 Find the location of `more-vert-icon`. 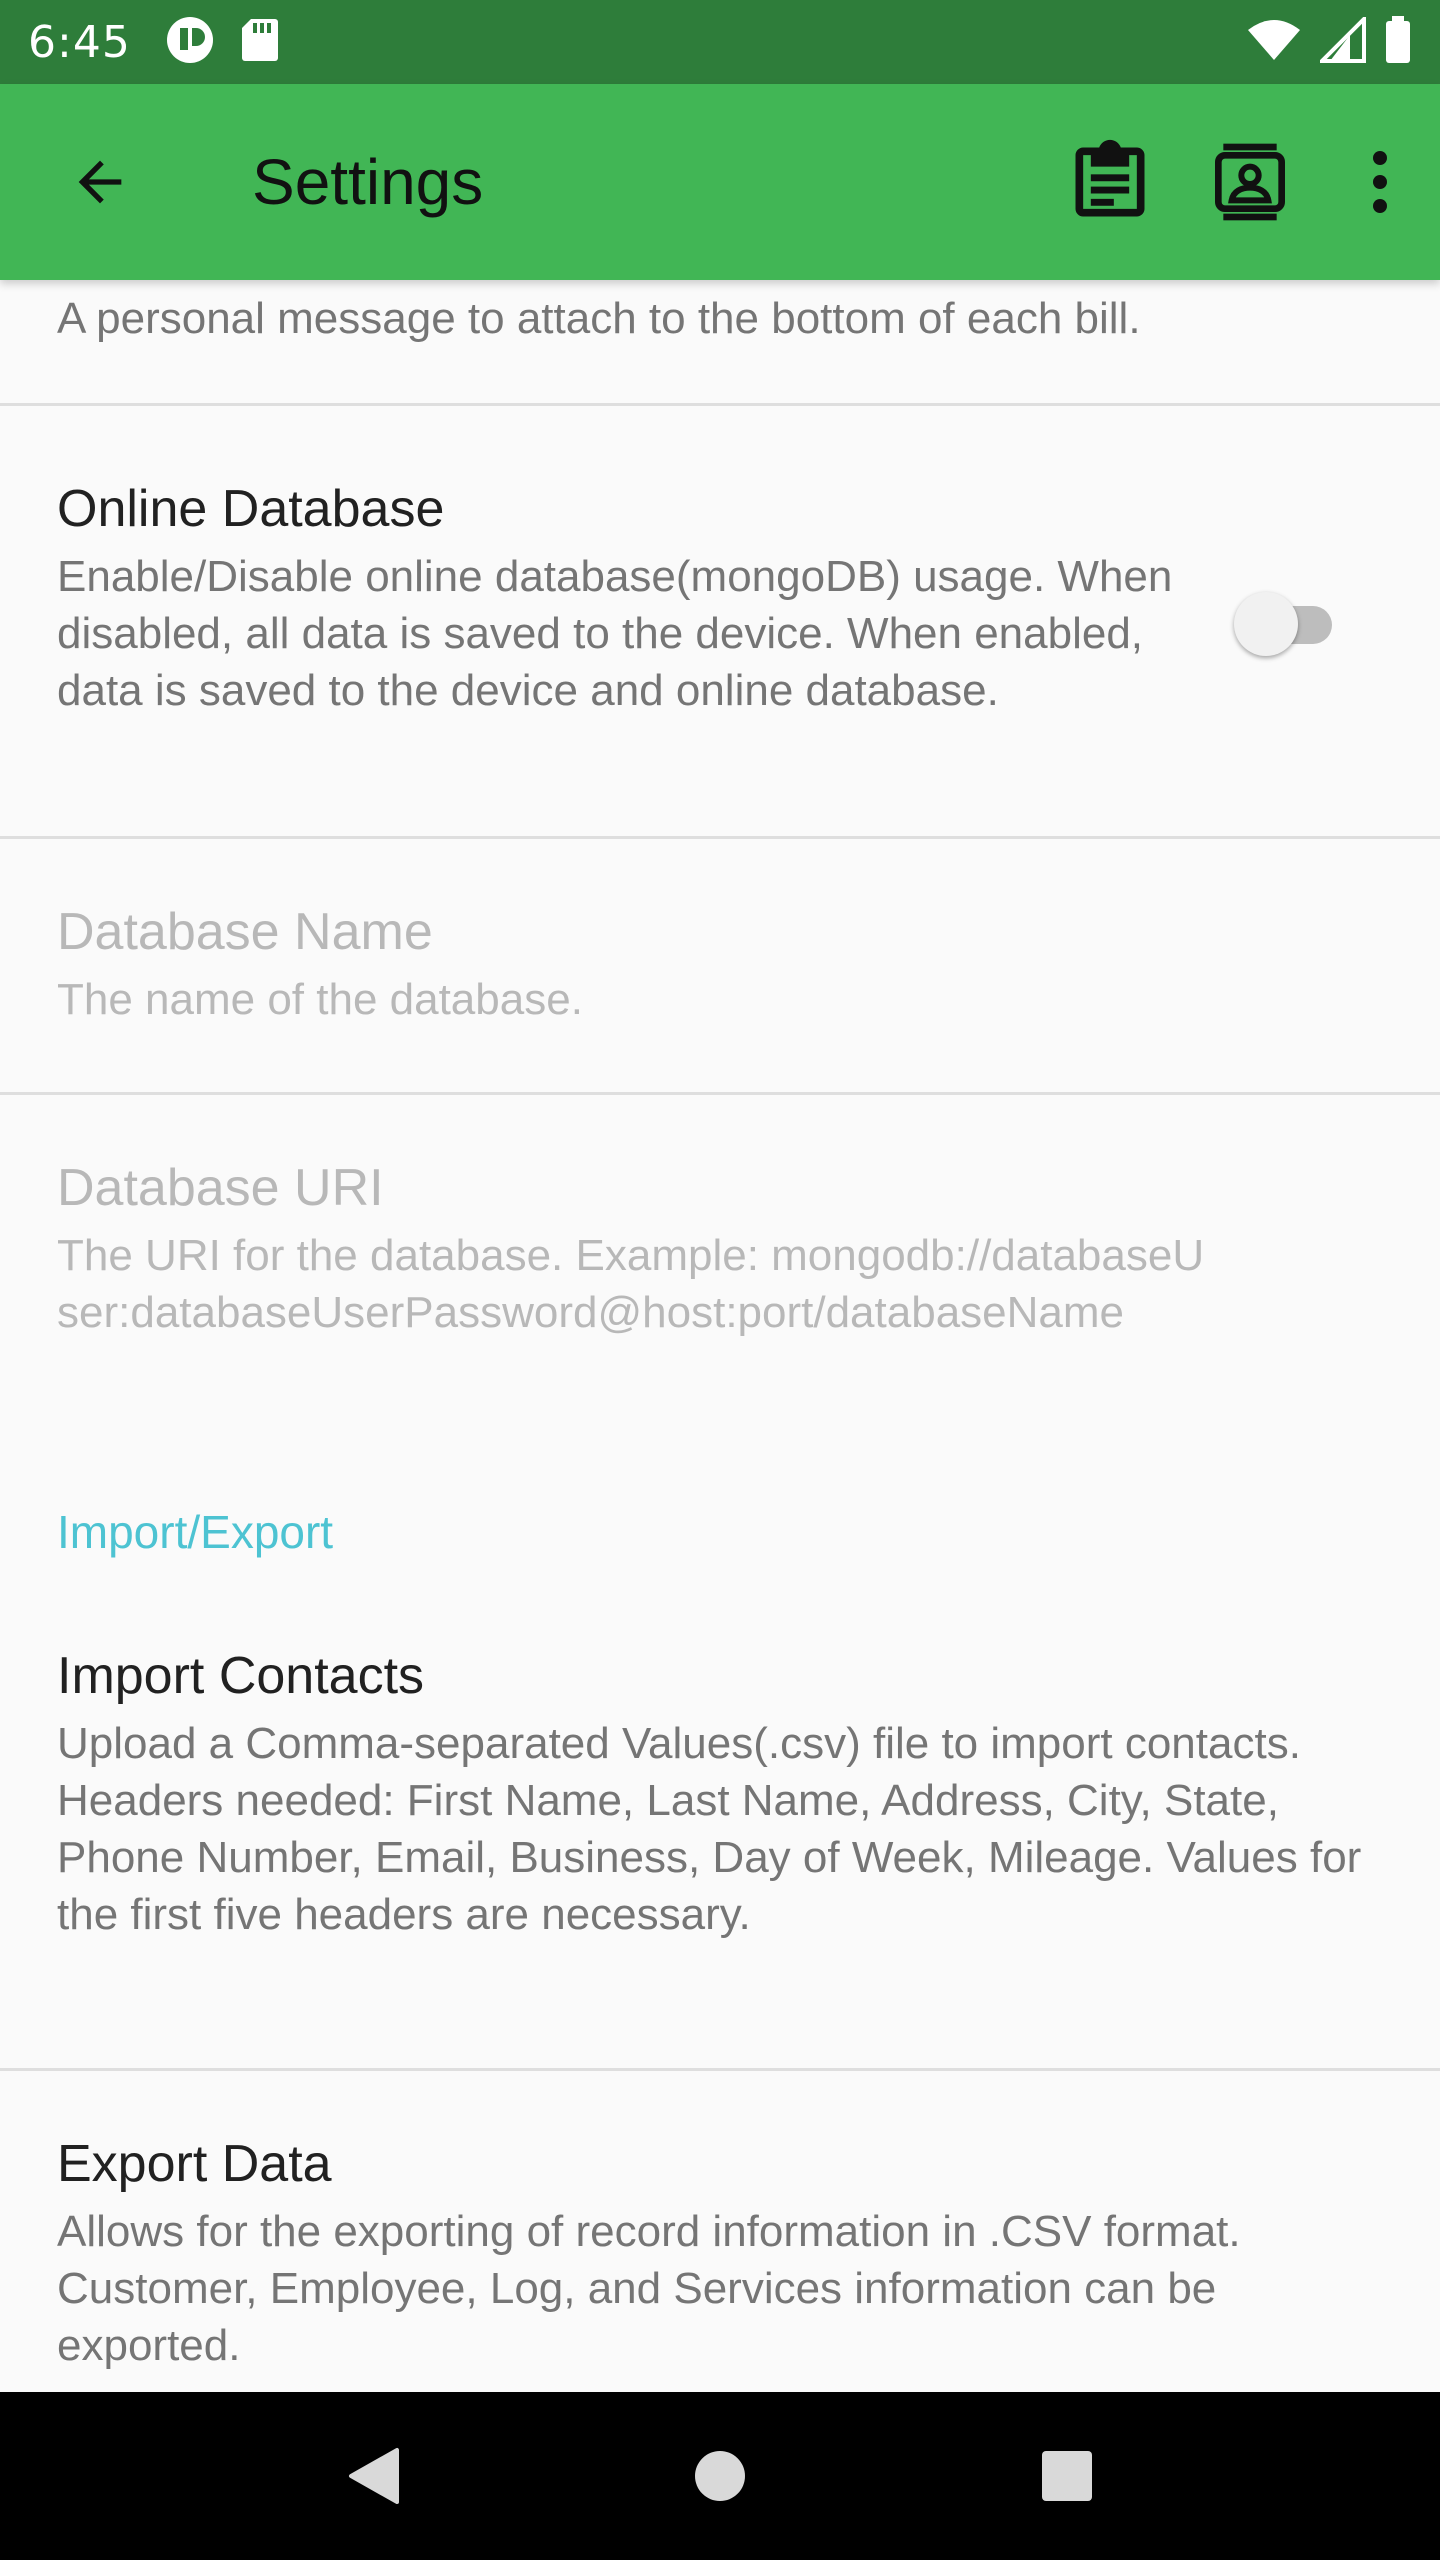

more-vert-icon is located at coordinates (1380, 182).